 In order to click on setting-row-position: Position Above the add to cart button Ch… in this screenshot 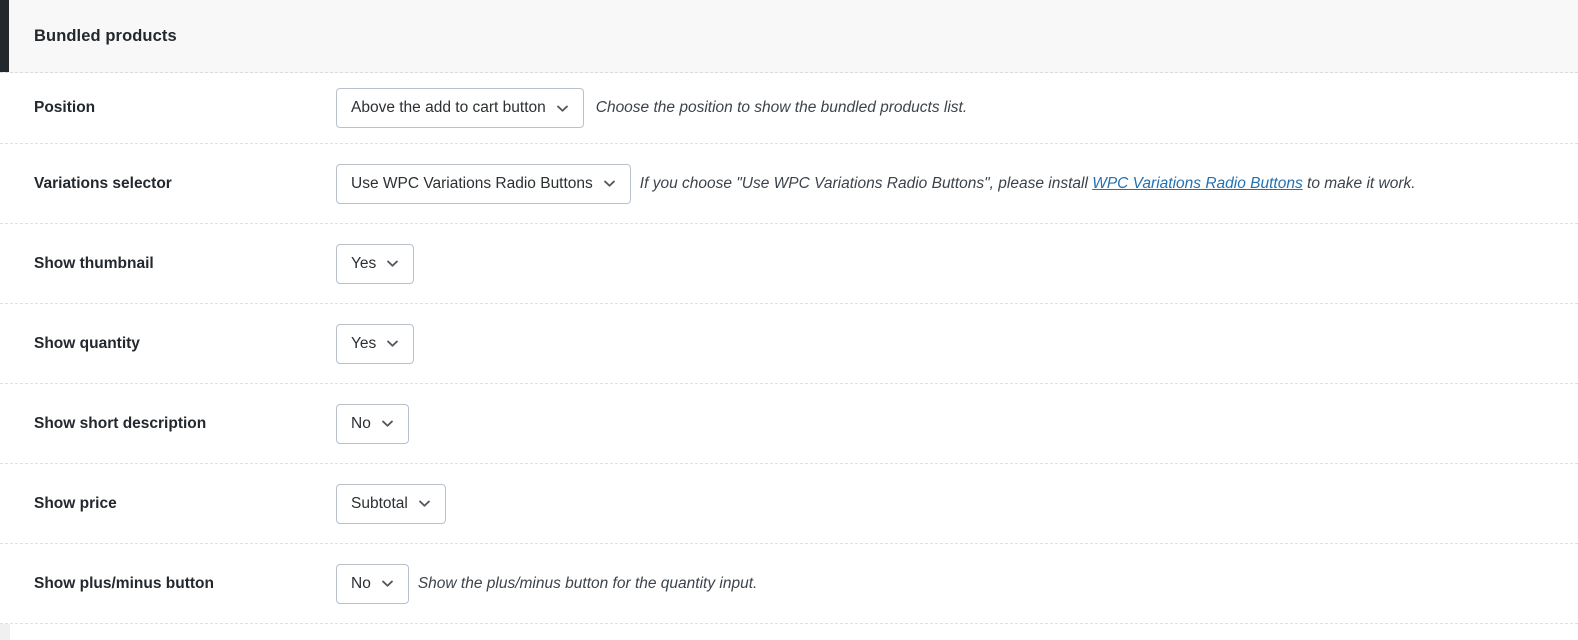, I will do `click(789, 108)`.